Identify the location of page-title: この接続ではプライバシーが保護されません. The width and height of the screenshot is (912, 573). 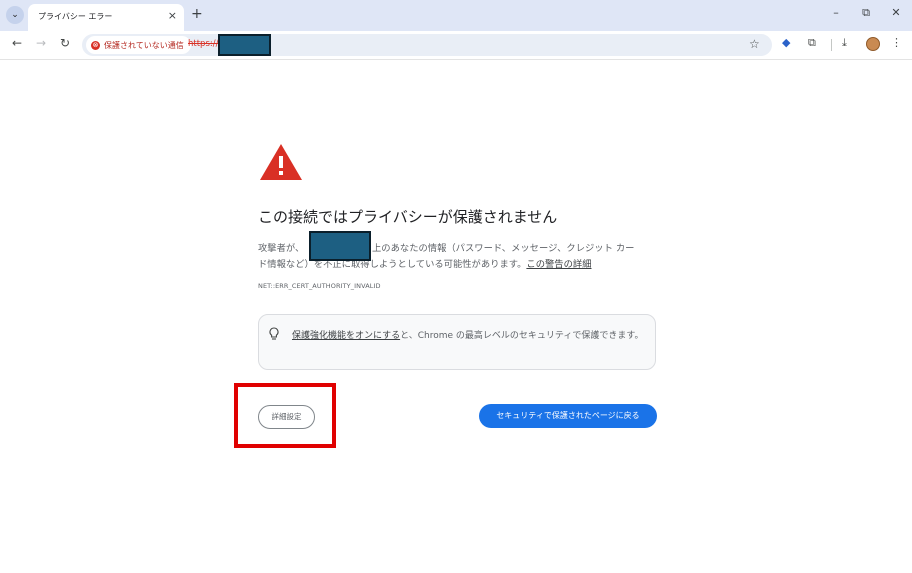
(408, 217).